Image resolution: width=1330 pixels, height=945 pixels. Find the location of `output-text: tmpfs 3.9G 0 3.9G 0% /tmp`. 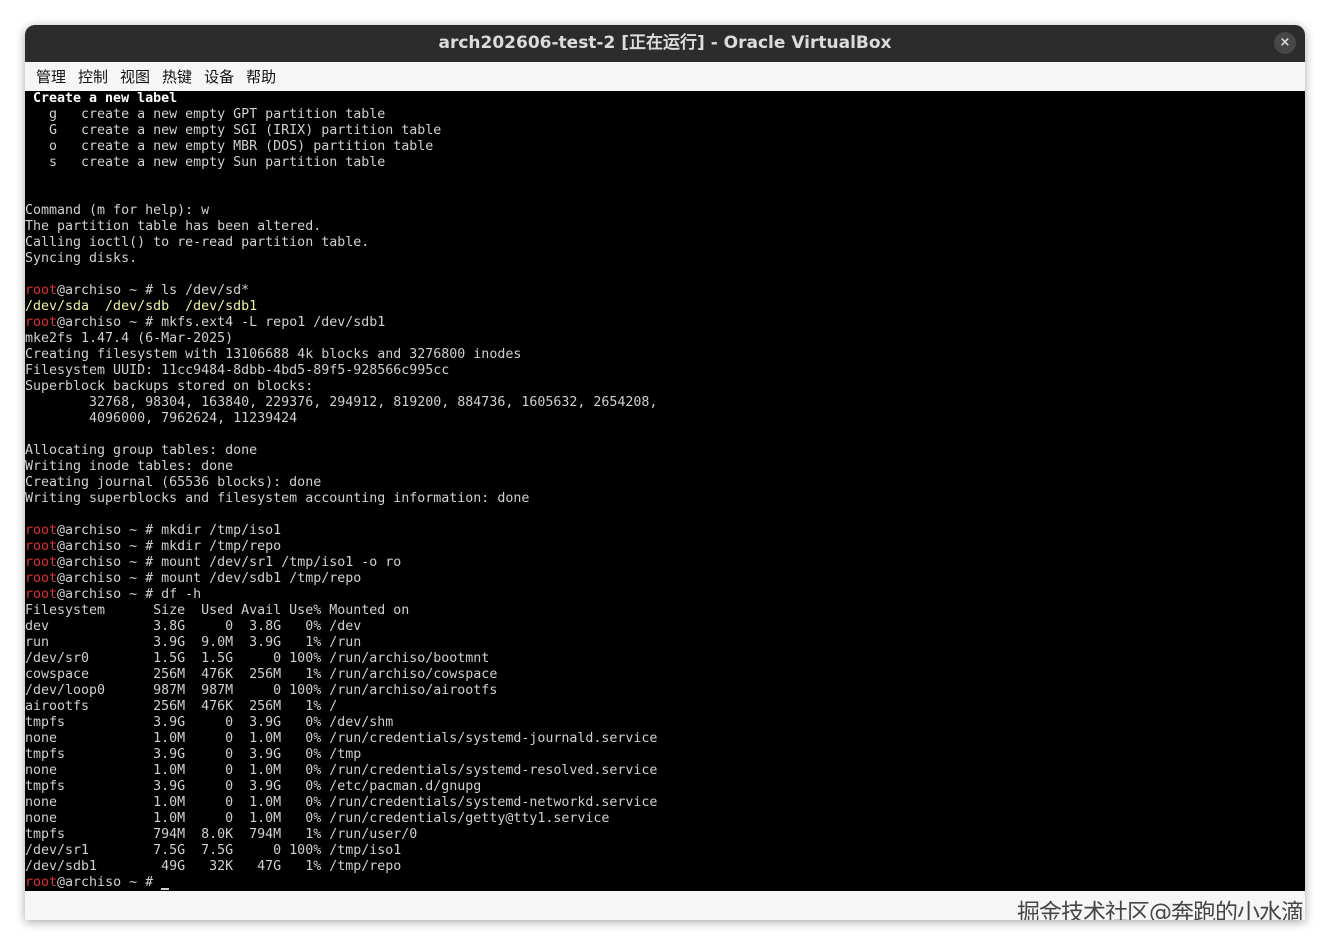

output-text: tmpfs 3.9G 0 3.9G 0% /tmp is located at coordinates (193, 754).